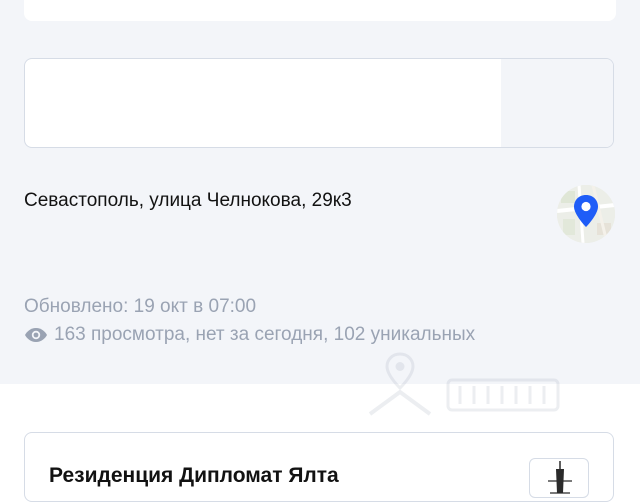  What do you see at coordinates (36, 335) in the screenshot?
I see `eye-icon` at bounding box center [36, 335].